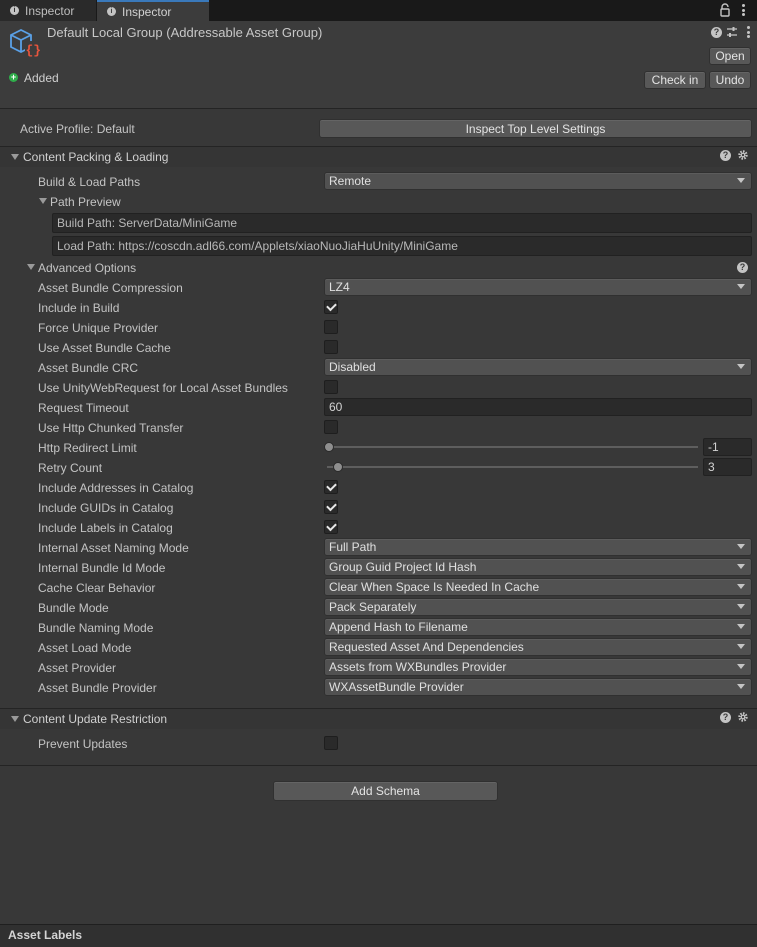 This screenshot has width=757, height=947. What do you see at coordinates (535, 128) in the screenshot?
I see `inspect-top-level-settings-button: Inspect Top Level Settings` at bounding box center [535, 128].